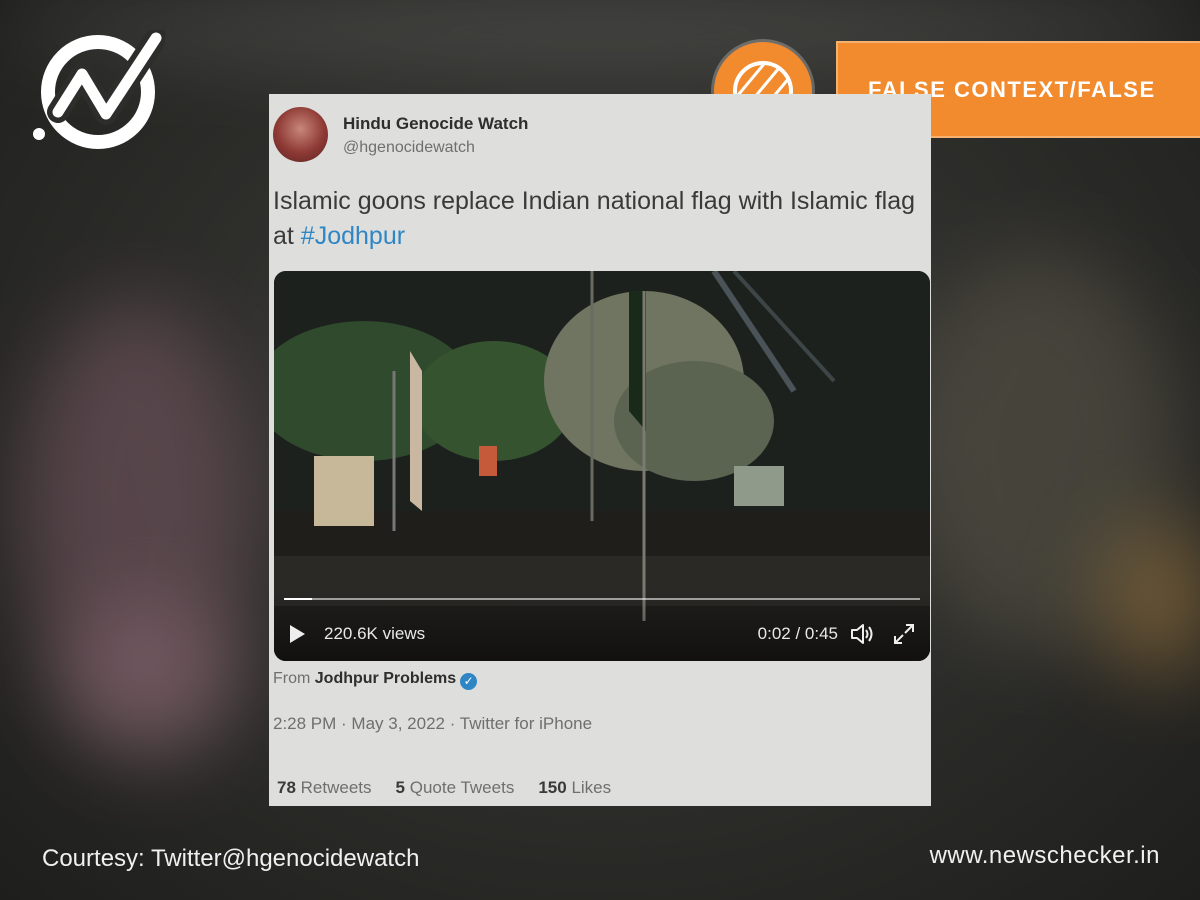 The width and height of the screenshot is (1200, 900). What do you see at coordinates (353, 236) in the screenshot?
I see `hashtag-link: #Jodhpur` at bounding box center [353, 236].